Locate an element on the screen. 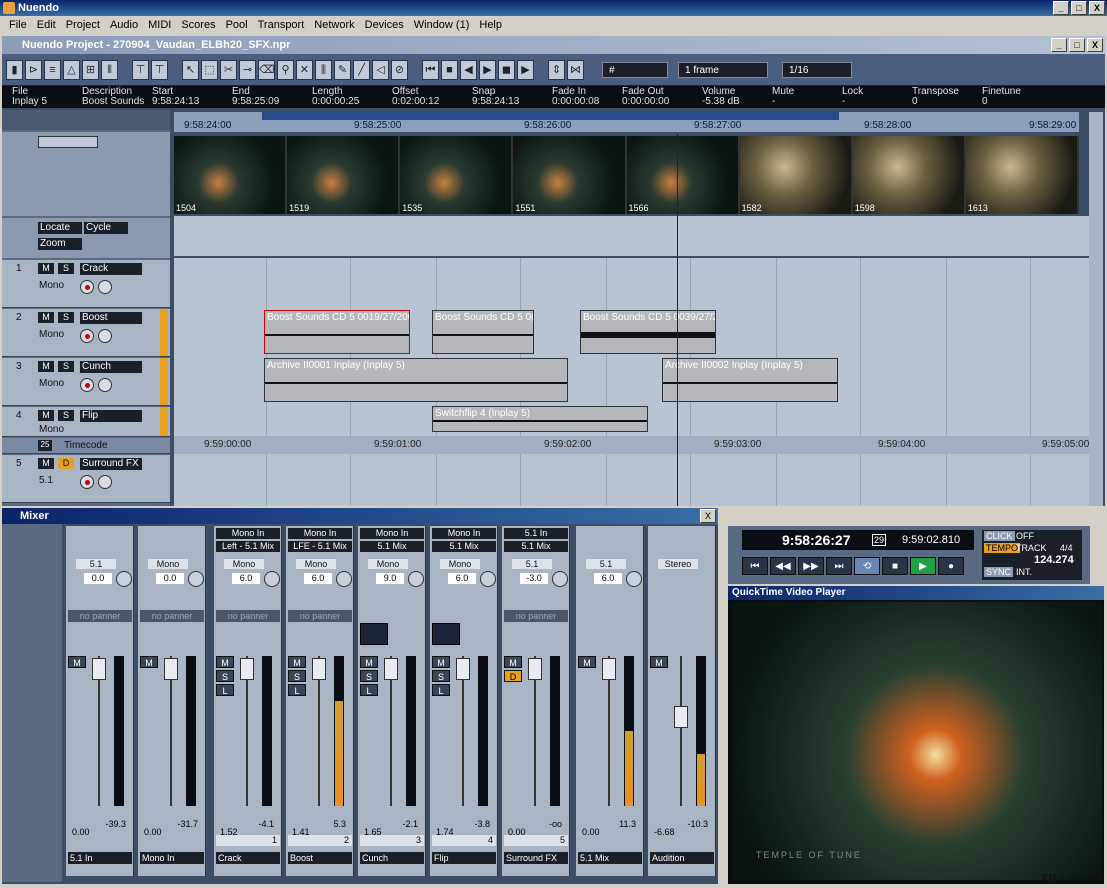 Image resolution: width=1107 pixels, height=888 pixels. folder-button: ⊞ is located at coordinates (90, 69).